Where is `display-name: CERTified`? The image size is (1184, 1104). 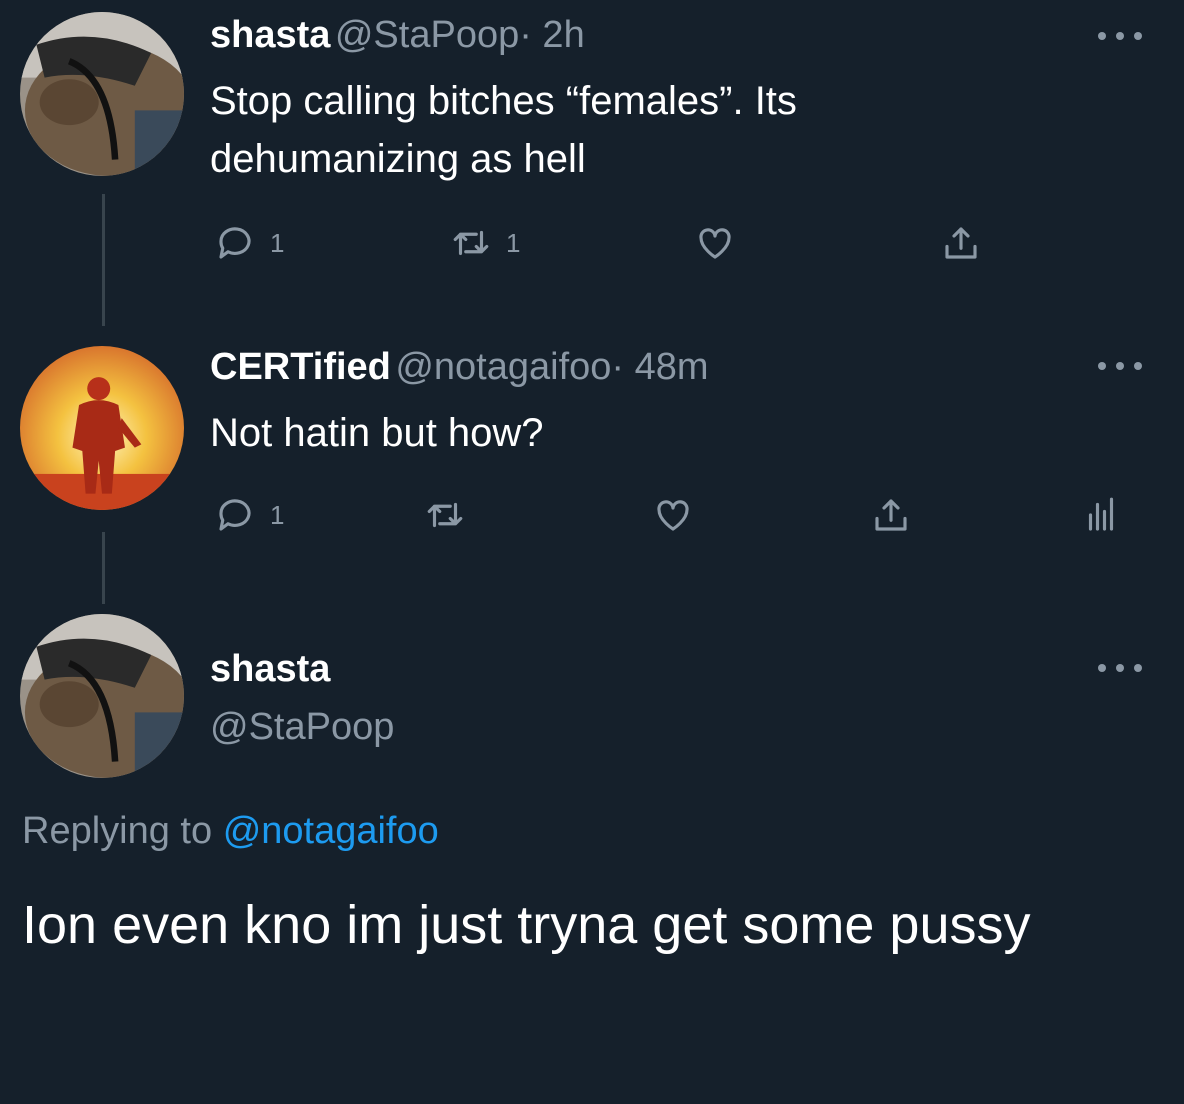 display-name: CERTified is located at coordinates (300, 367).